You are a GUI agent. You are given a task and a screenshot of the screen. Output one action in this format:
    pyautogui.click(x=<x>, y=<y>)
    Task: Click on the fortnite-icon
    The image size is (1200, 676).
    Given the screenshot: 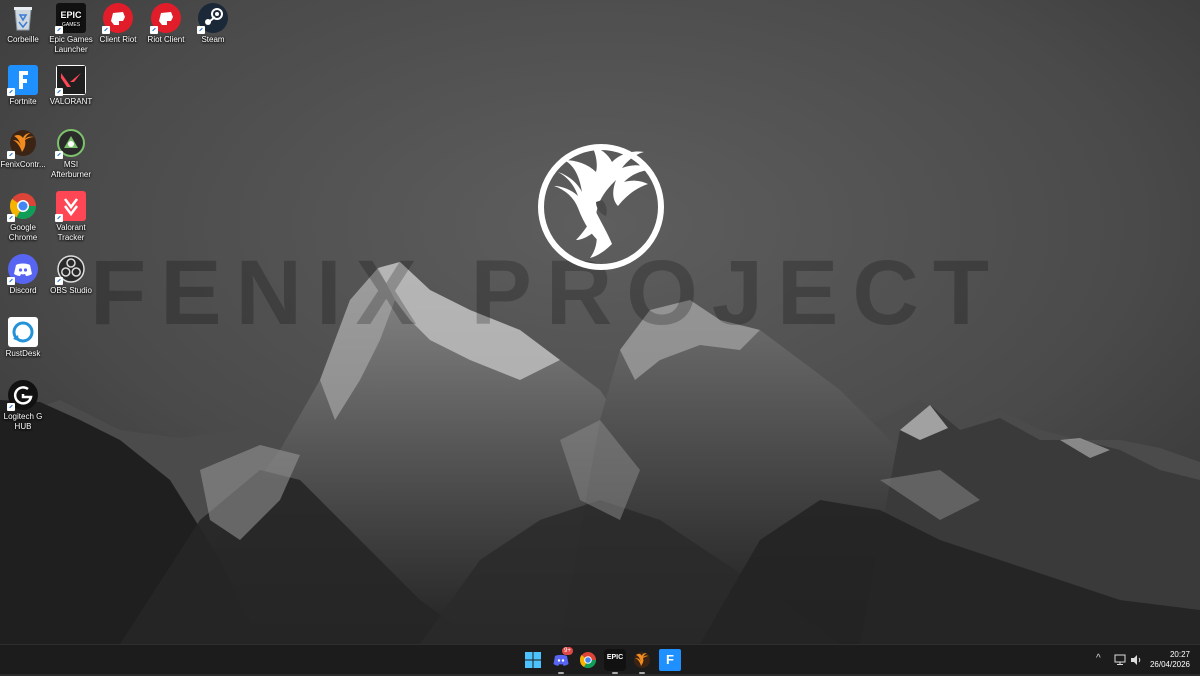 What is the action you would take?
    pyautogui.click(x=22, y=80)
    